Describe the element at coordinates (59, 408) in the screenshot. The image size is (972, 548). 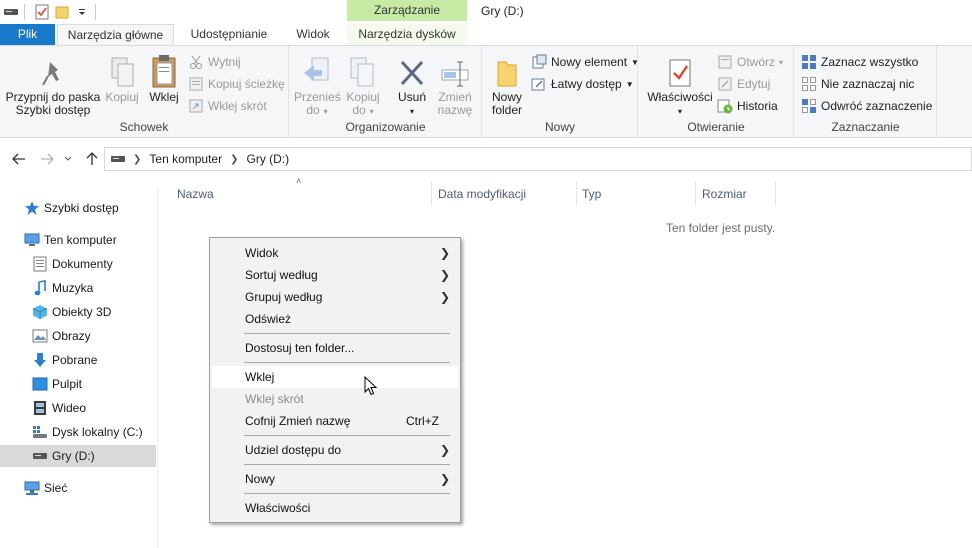
I see `nav-videos: Wideo` at that location.